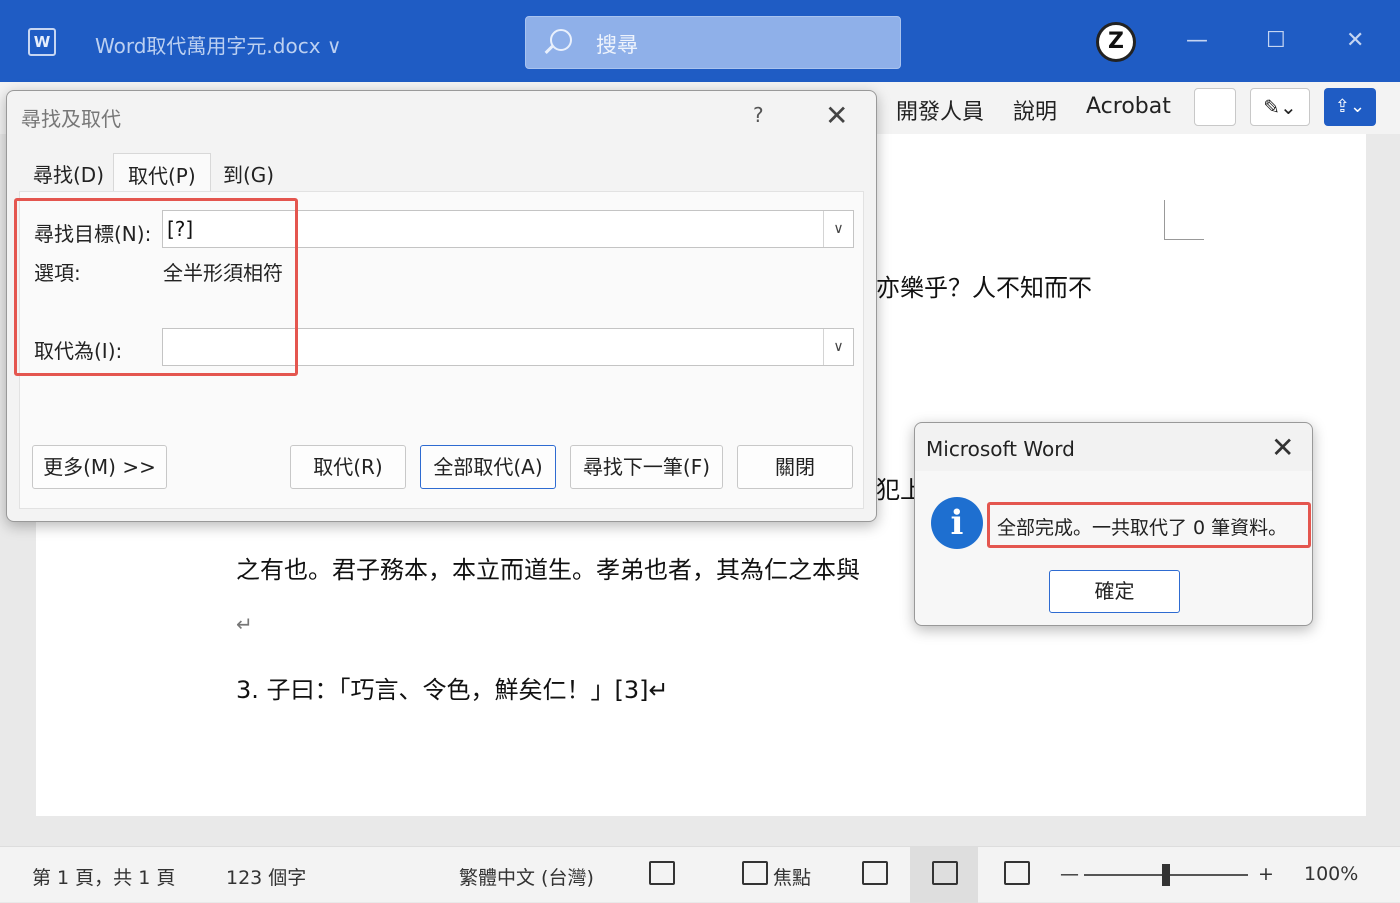 This screenshot has width=1400, height=903. Describe the element at coordinates (99, 467) in the screenshot. I see `more-button: 更多(M) >>` at that location.